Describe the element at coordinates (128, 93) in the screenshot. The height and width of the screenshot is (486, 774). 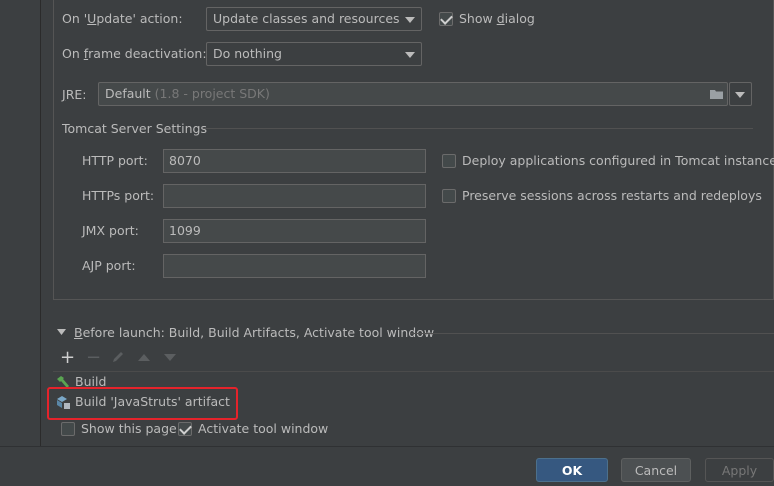
I see `jre-value: Default` at that location.